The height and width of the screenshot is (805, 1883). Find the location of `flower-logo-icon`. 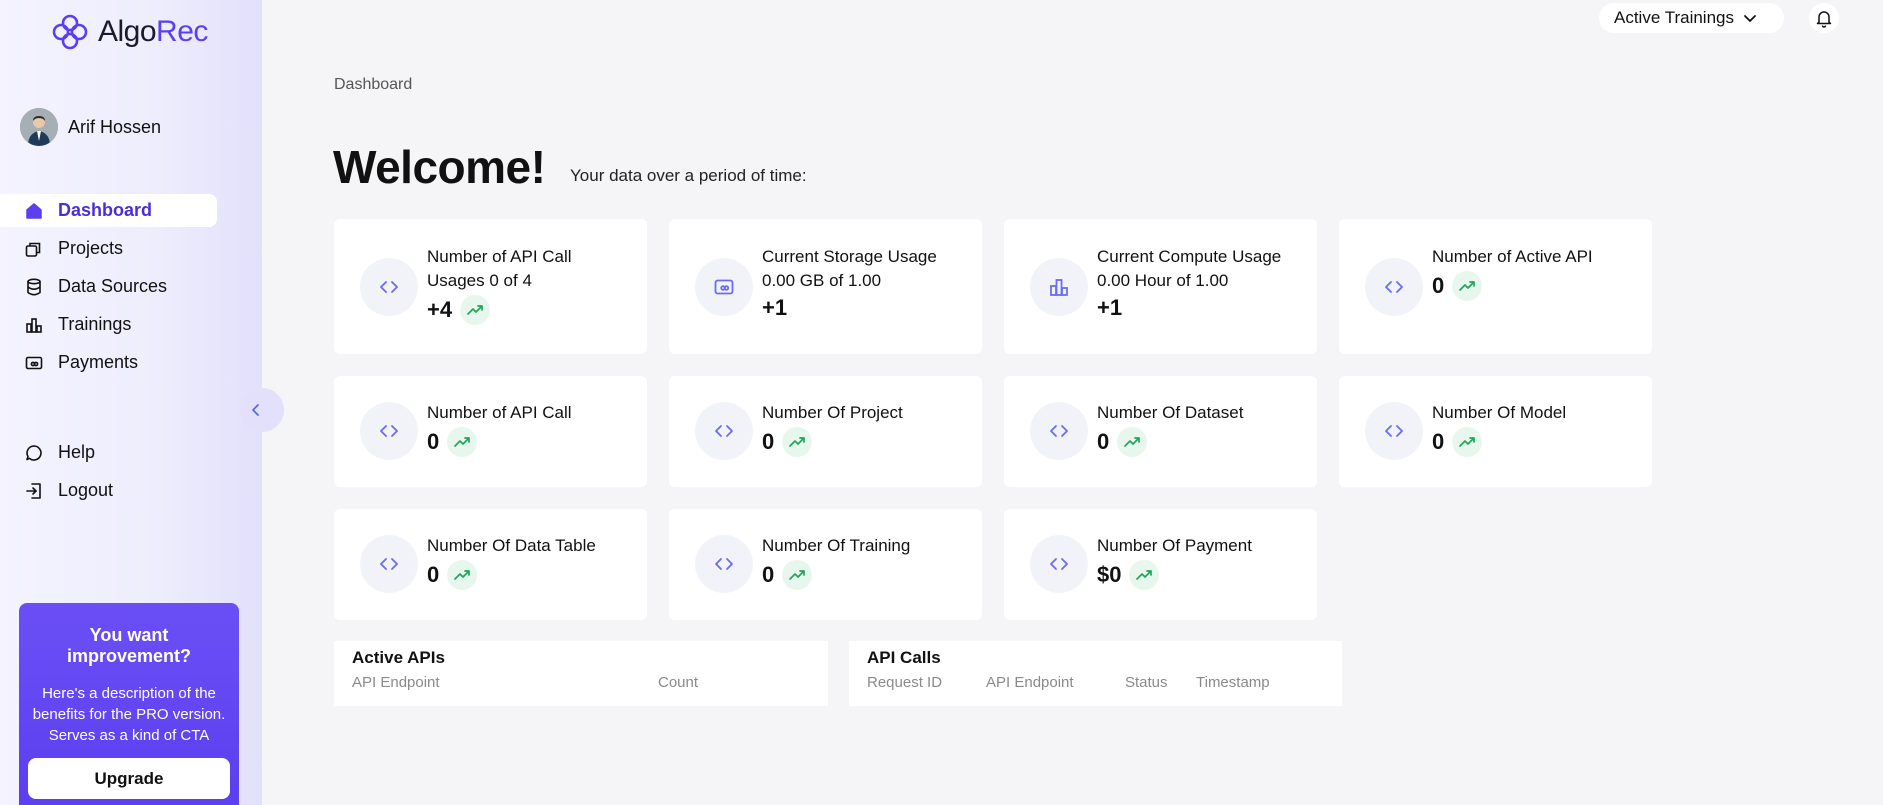

flower-logo-icon is located at coordinates (70, 32).